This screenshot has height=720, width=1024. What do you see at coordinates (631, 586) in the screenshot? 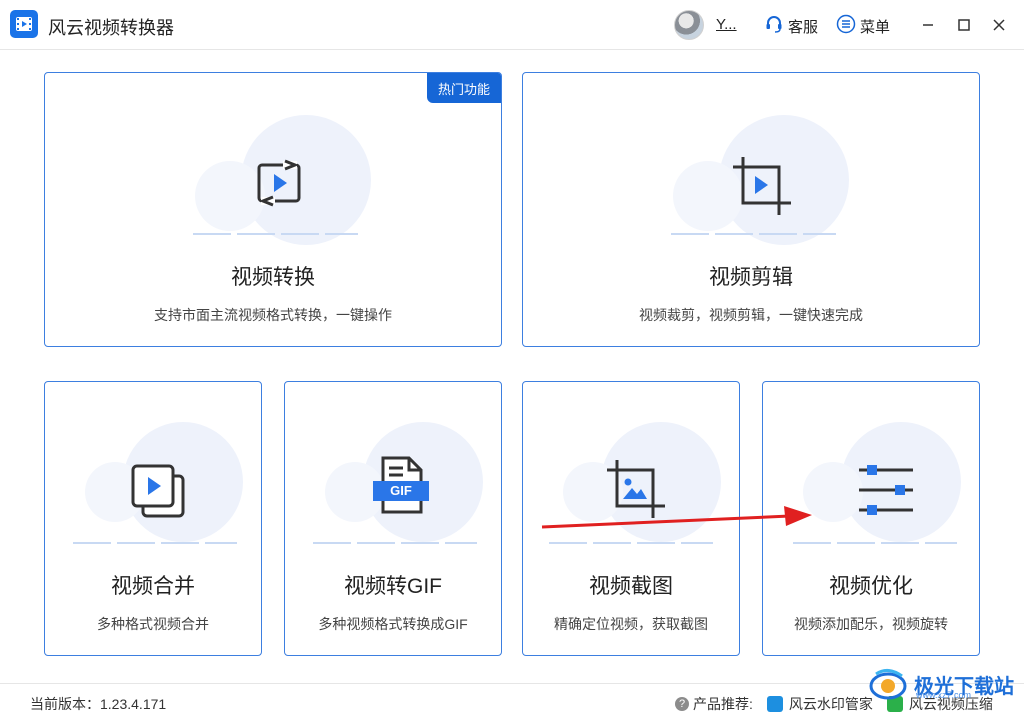
I see `card-title: 视频截图` at bounding box center [631, 586].